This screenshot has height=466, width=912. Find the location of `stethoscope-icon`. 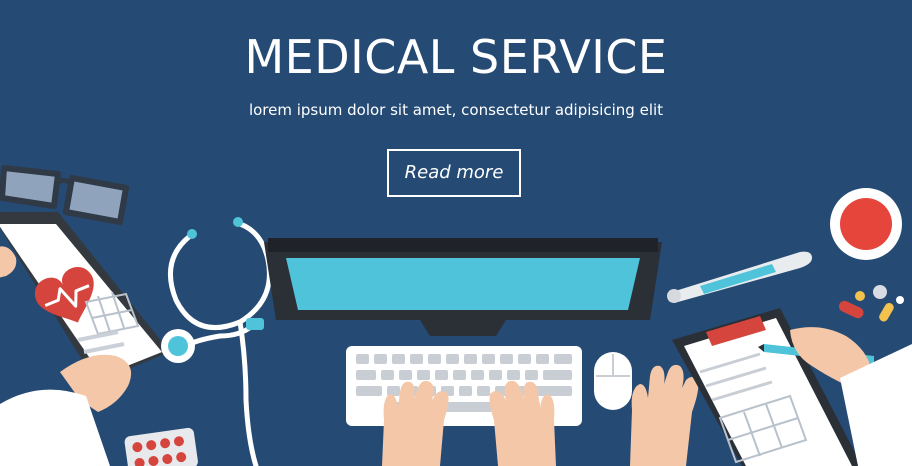

stethoscope-icon is located at coordinates (216, 341).